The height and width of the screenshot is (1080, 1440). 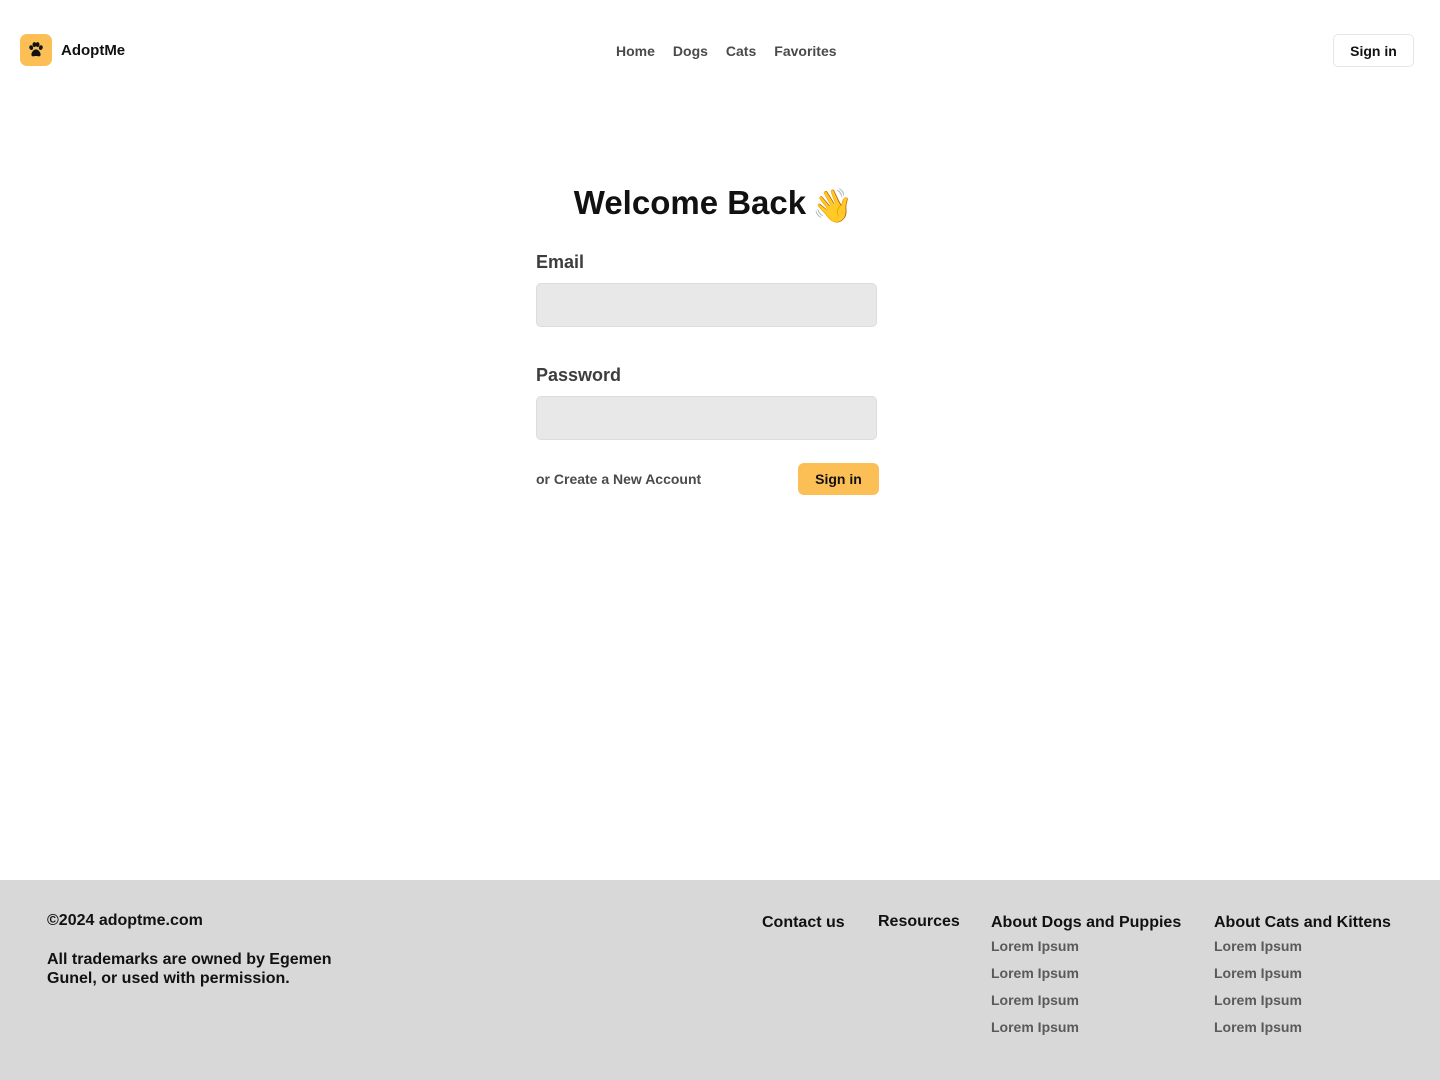 What do you see at coordinates (706, 305) in the screenshot?
I see `email-field` at bounding box center [706, 305].